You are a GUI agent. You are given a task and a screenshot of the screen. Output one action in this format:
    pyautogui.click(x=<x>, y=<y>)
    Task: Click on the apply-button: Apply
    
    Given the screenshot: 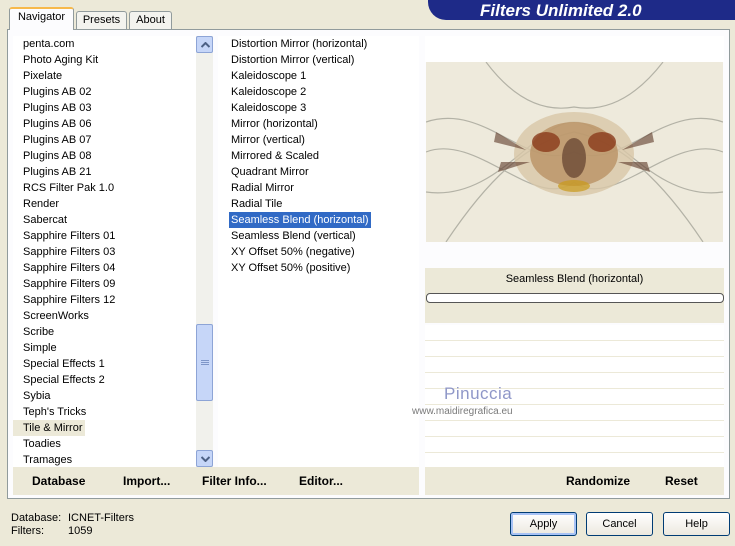 What is the action you would take?
    pyautogui.click(x=543, y=524)
    